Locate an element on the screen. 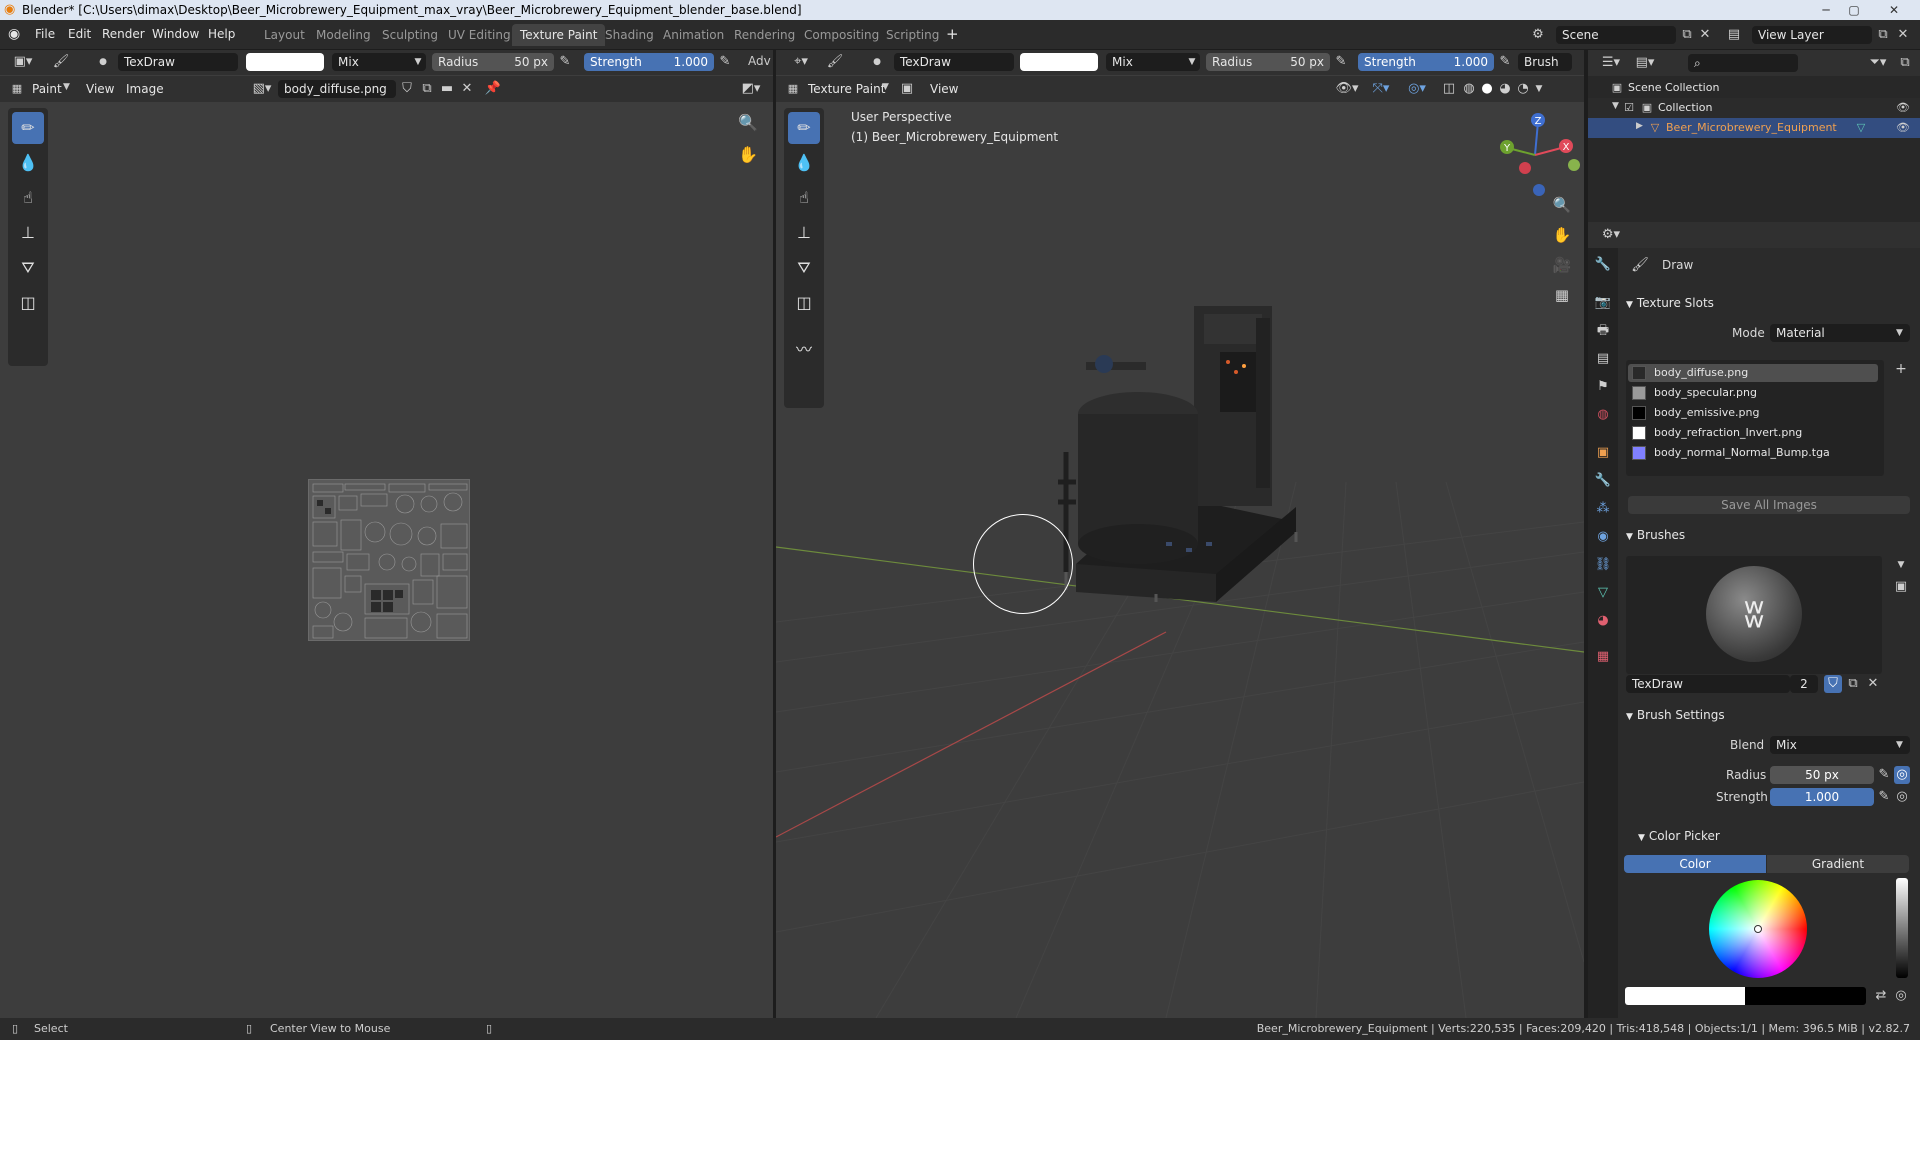 The width and height of the screenshot is (1920, 1158). scene-selector: Scene is located at coordinates (1616, 35).